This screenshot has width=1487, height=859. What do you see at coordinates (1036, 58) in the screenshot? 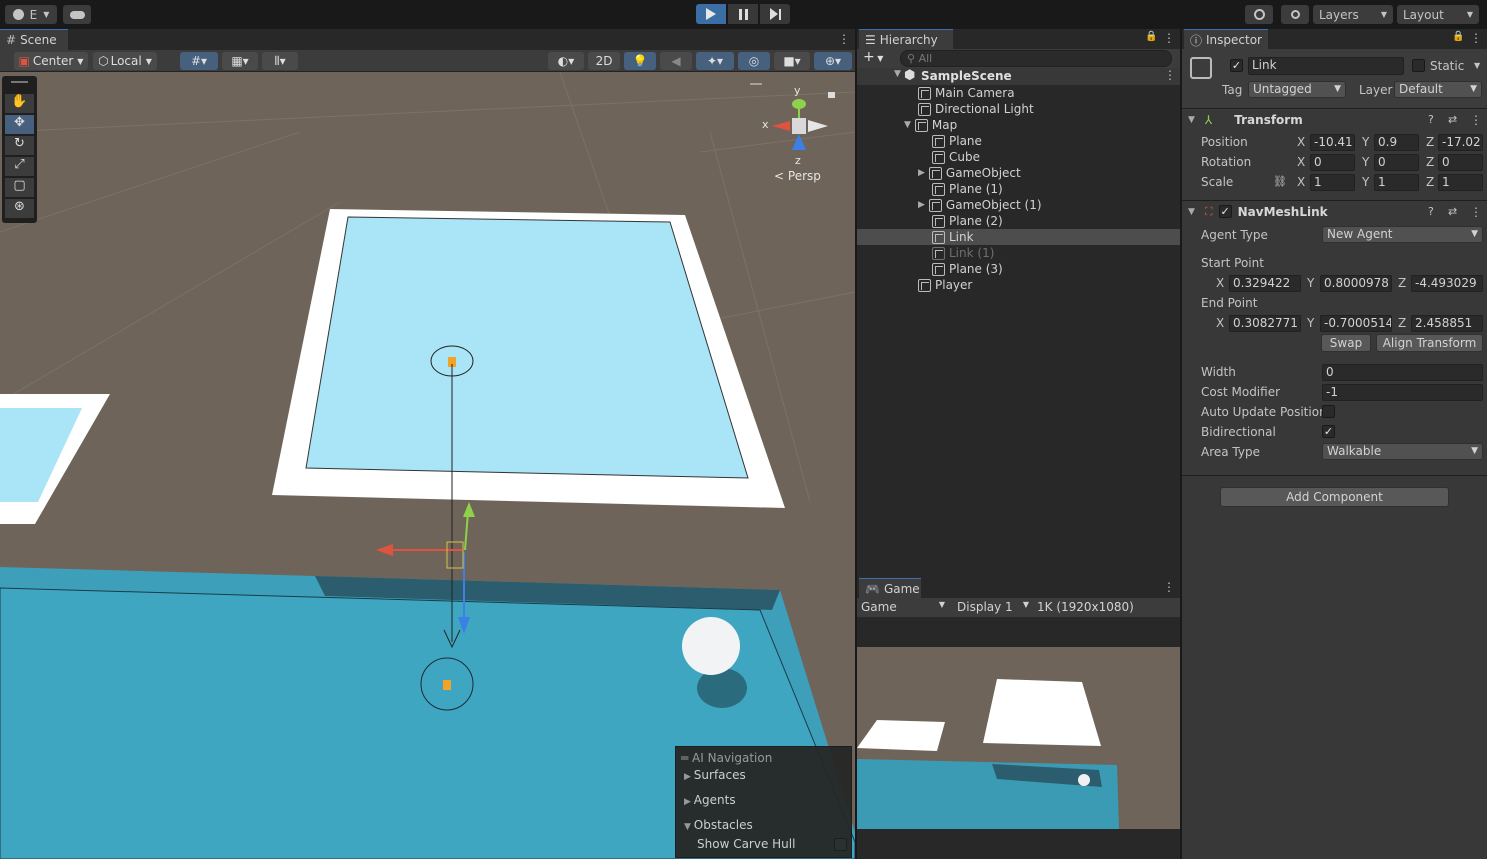
I see `hierarchy-search-input: ⚲ All` at bounding box center [1036, 58].